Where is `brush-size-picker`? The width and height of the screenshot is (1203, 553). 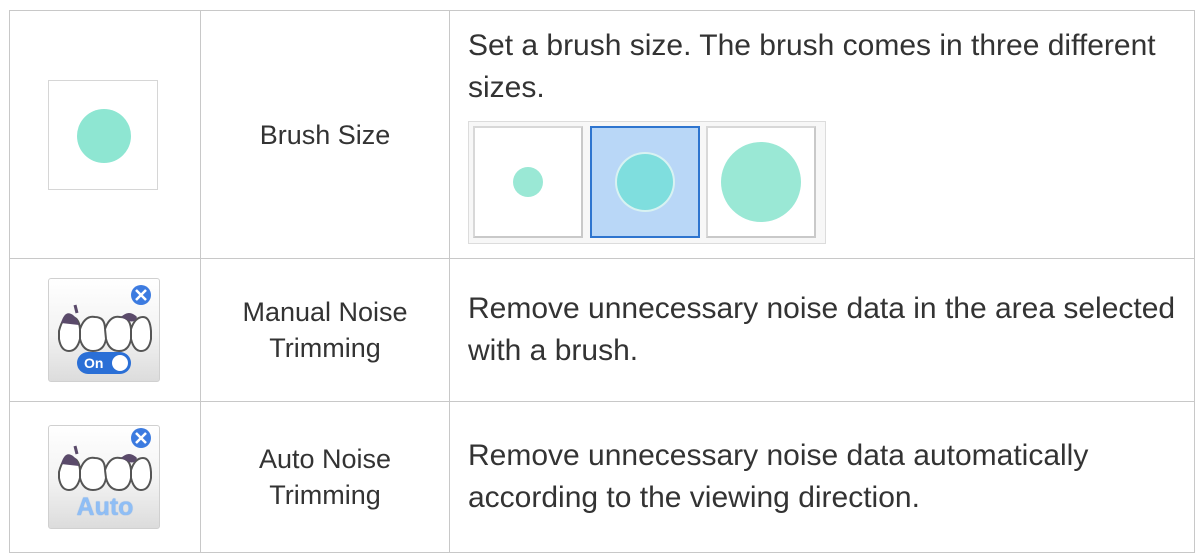
brush-size-picker is located at coordinates (647, 182).